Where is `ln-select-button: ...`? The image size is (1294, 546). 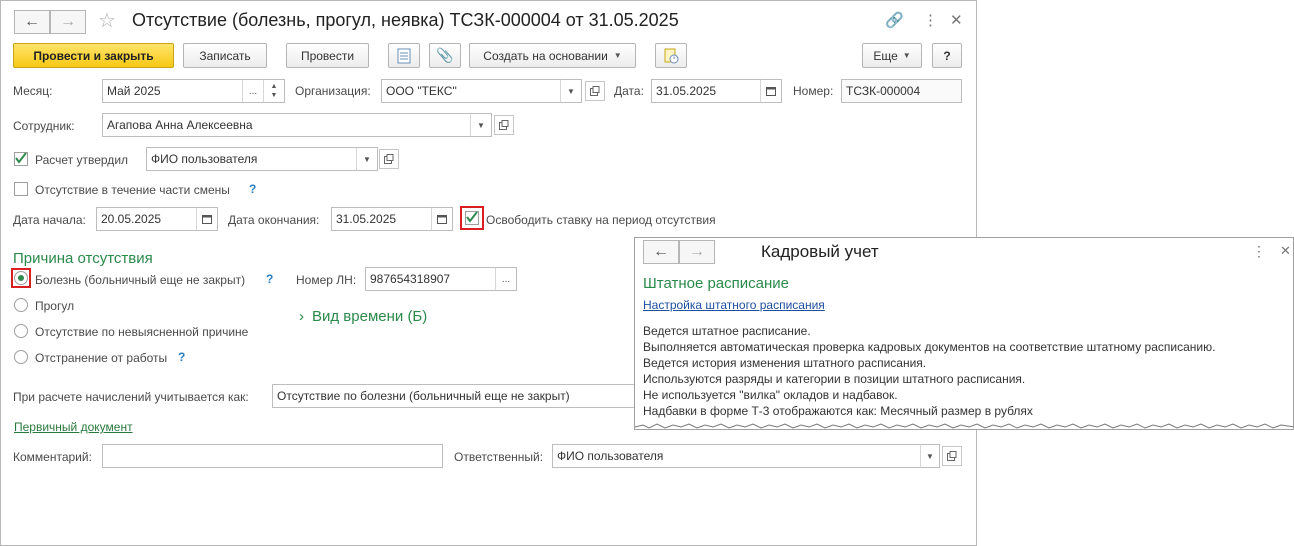 ln-select-button: ... is located at coordinates (506, 279).